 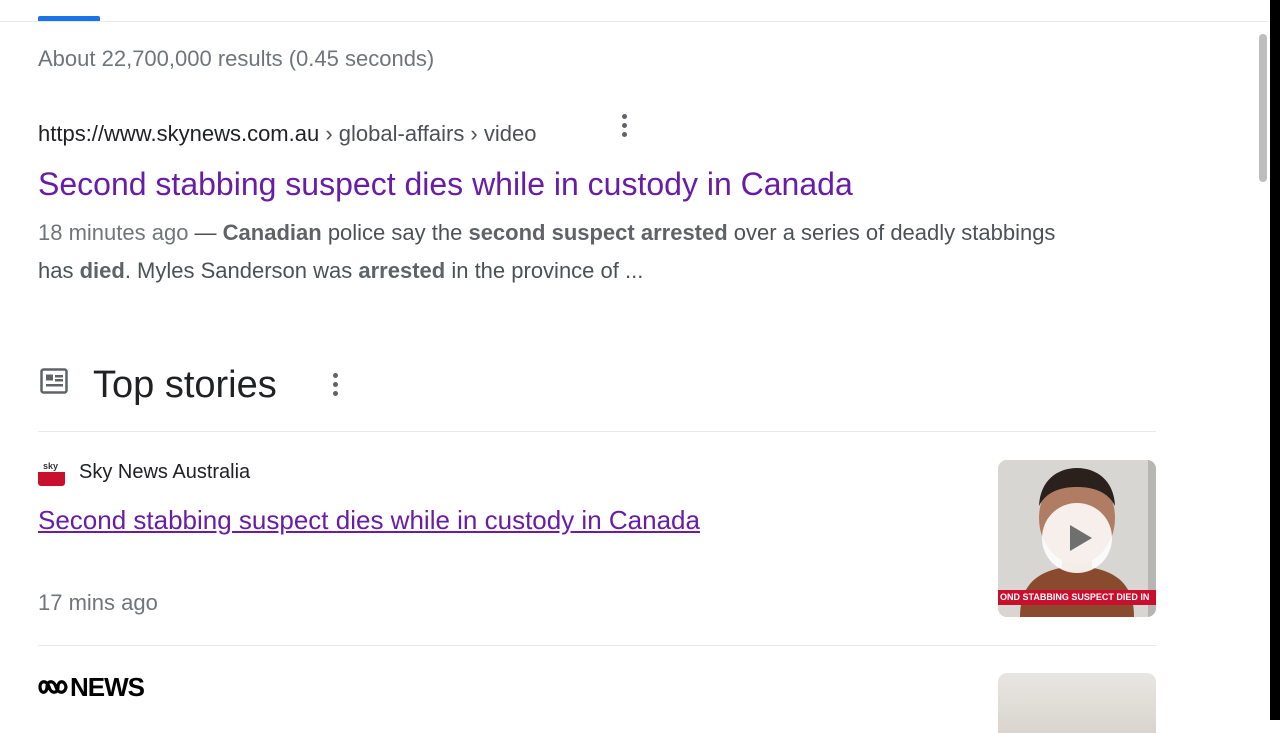 I want to click on abc-news-logo: NEWS, so click(x=91, y=687).